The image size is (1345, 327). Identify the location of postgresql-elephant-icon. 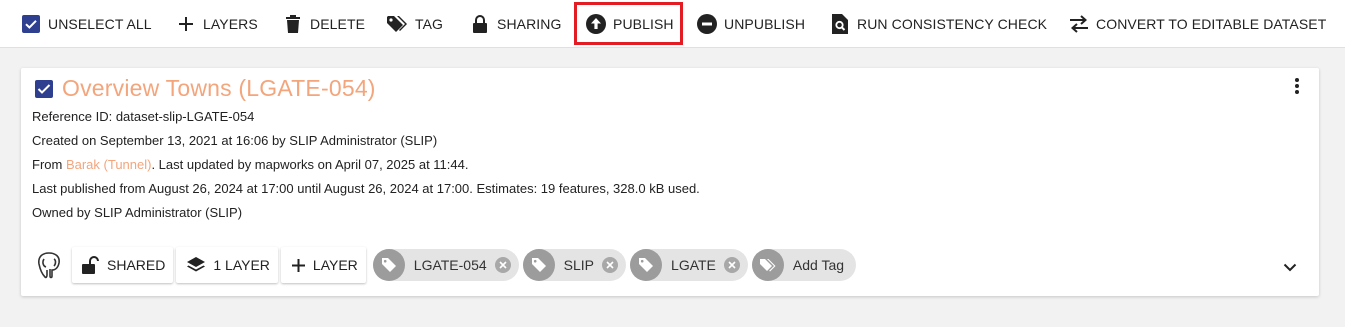
(49, 265).